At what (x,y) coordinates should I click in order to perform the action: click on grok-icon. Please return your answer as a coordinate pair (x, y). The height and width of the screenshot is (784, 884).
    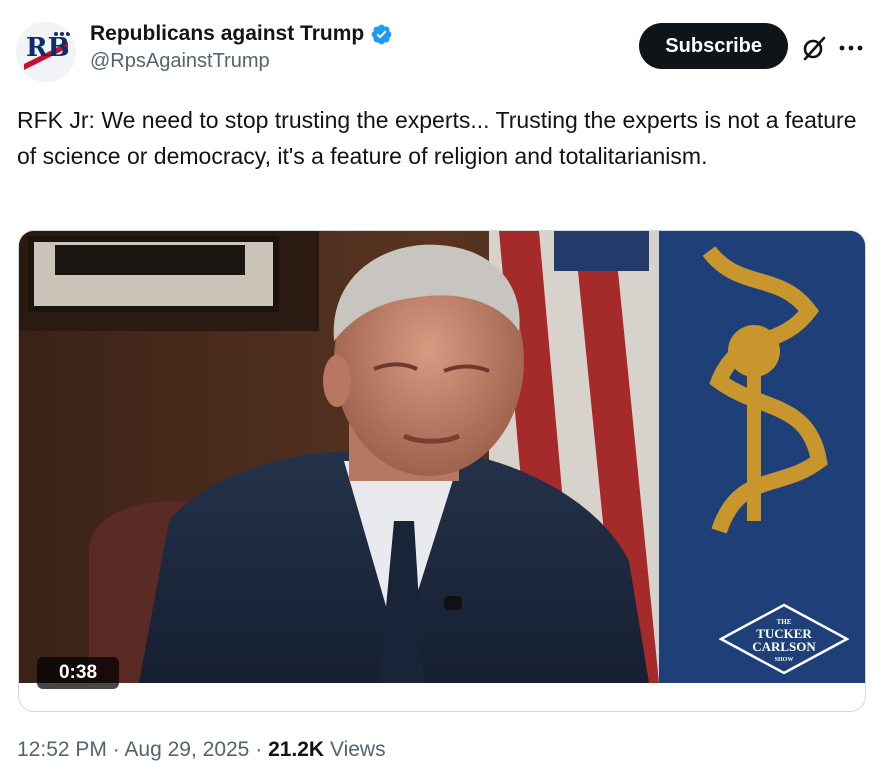
    Looking at the image, I should click on (814, 48).